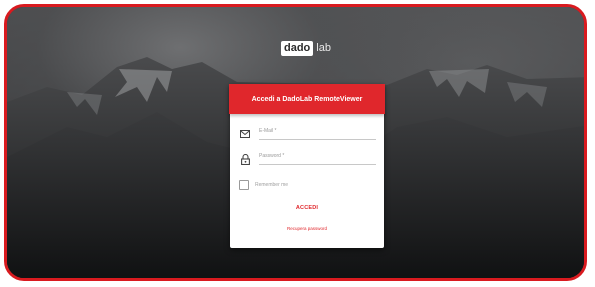 The width and height of the screenshot is (595, 287). I want to click on remember-me-row: Remember me, so click(263, 185).